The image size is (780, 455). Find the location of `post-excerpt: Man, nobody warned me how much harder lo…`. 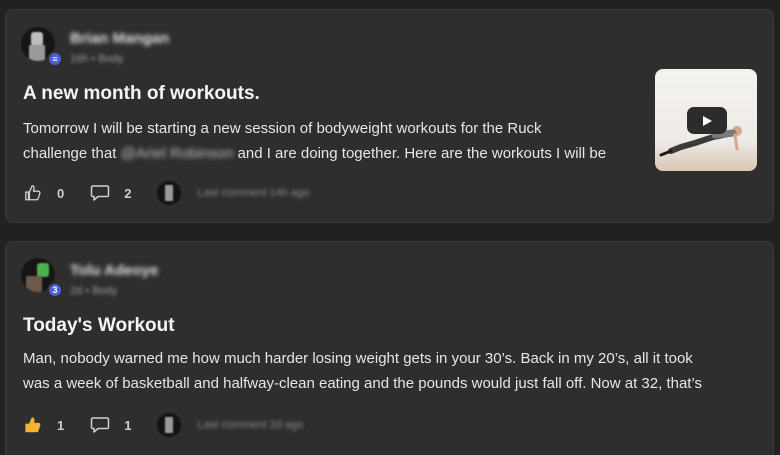

post-excerpt: Man, nobody warned me how much harder lo… is located at coordinates (395, 371).